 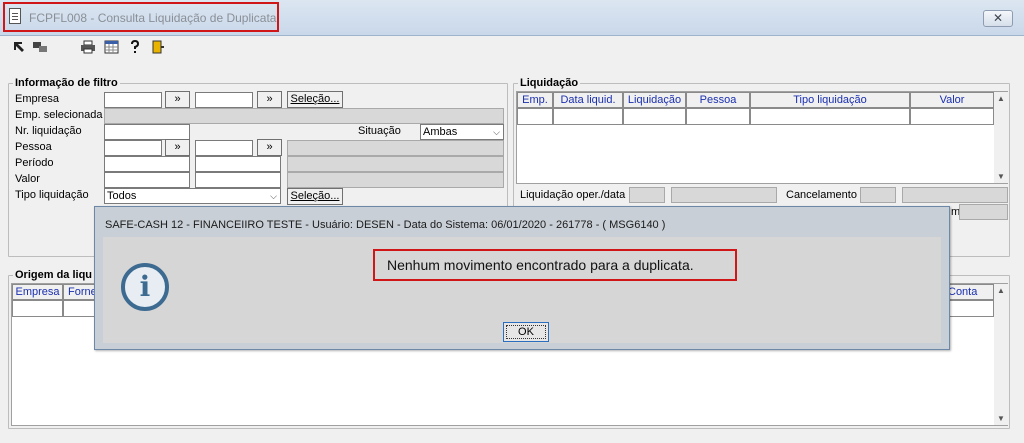 What do you see at coordinates (52, 195) in the screenshot?
I see `tipo-liquidacao-label: Tipo liquidação` at bounding box center [52, 195].